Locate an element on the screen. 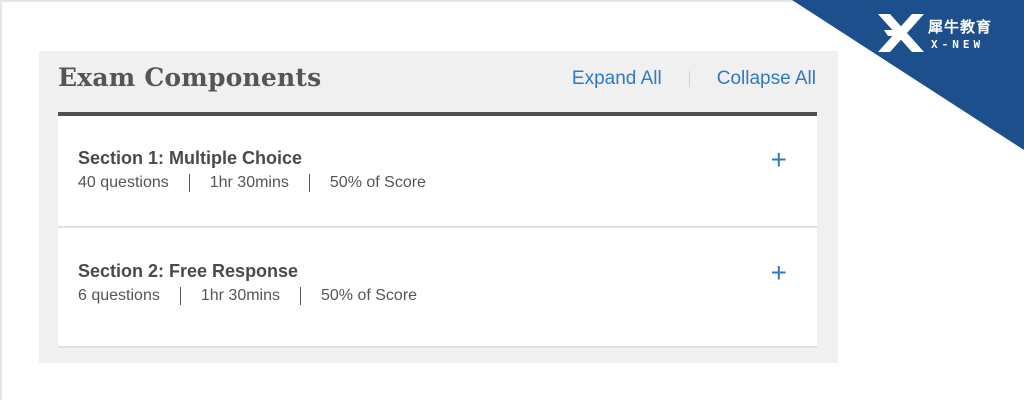 Image resolution: width=1024 pixels, height=400 pixels. question-count: 40 questions is located at coordinates (123, 182).